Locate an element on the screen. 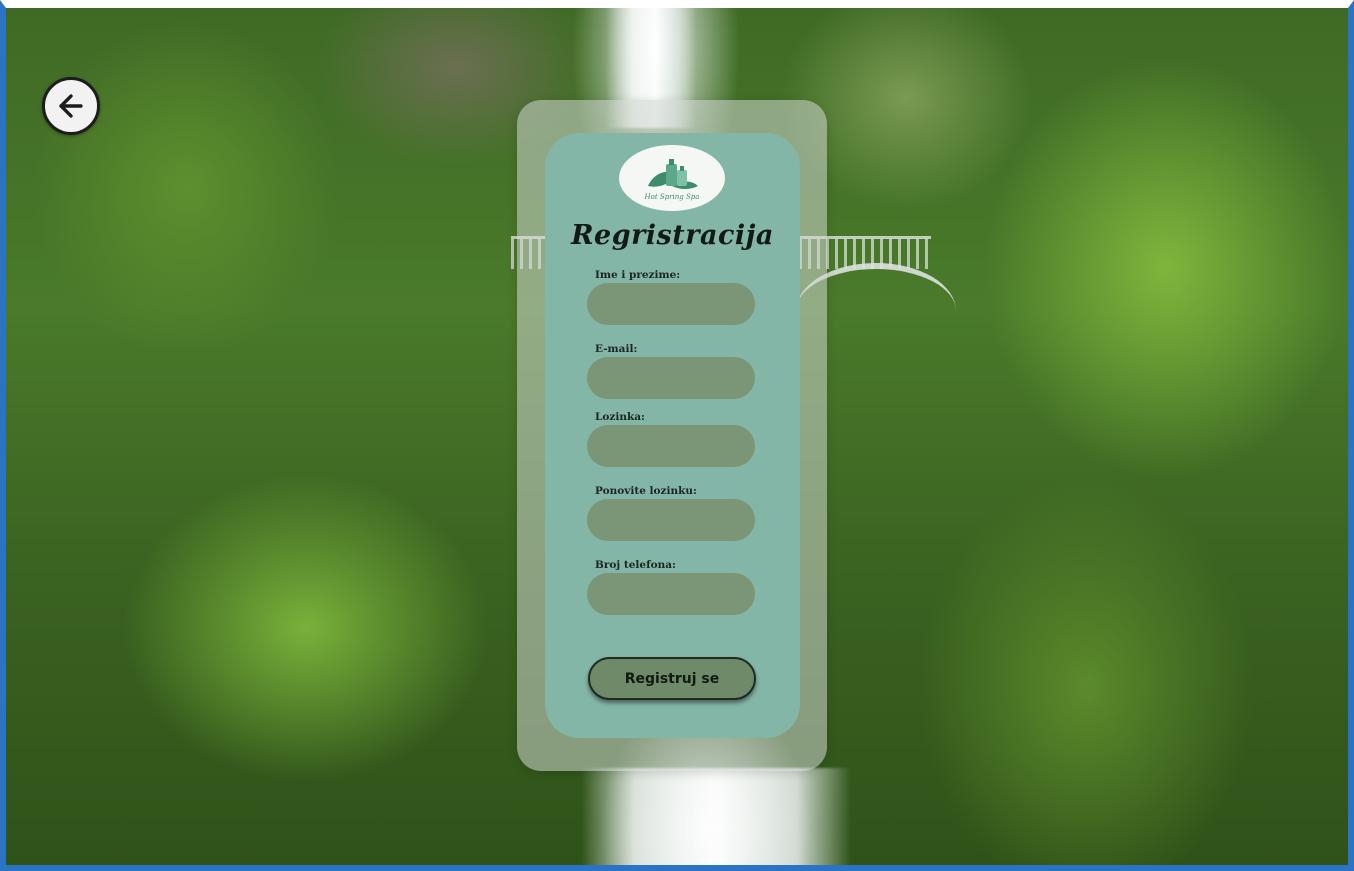 Image resolution: width=1354 pixels, height=871 pixels. repeat-password-input is located at coordinates (671, 520).